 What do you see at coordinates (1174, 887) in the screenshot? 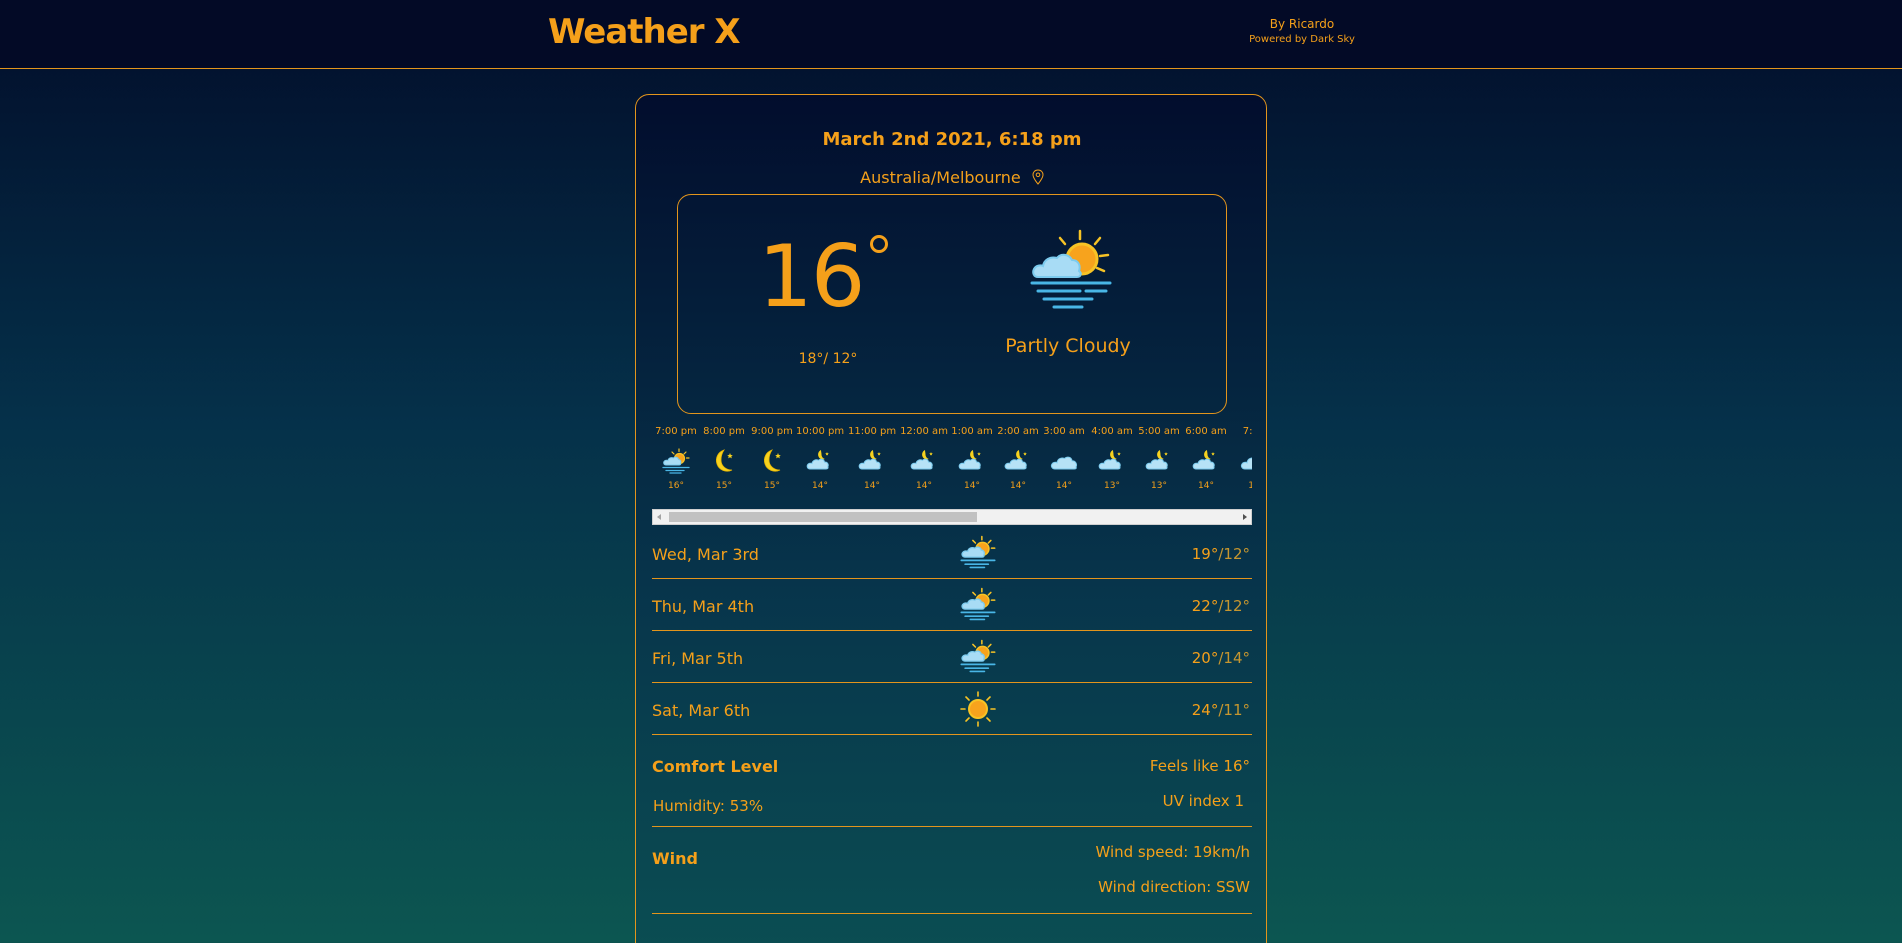
I see `wind-direction-value: Wind direction: SSW` at bounding box center [1174, 887].